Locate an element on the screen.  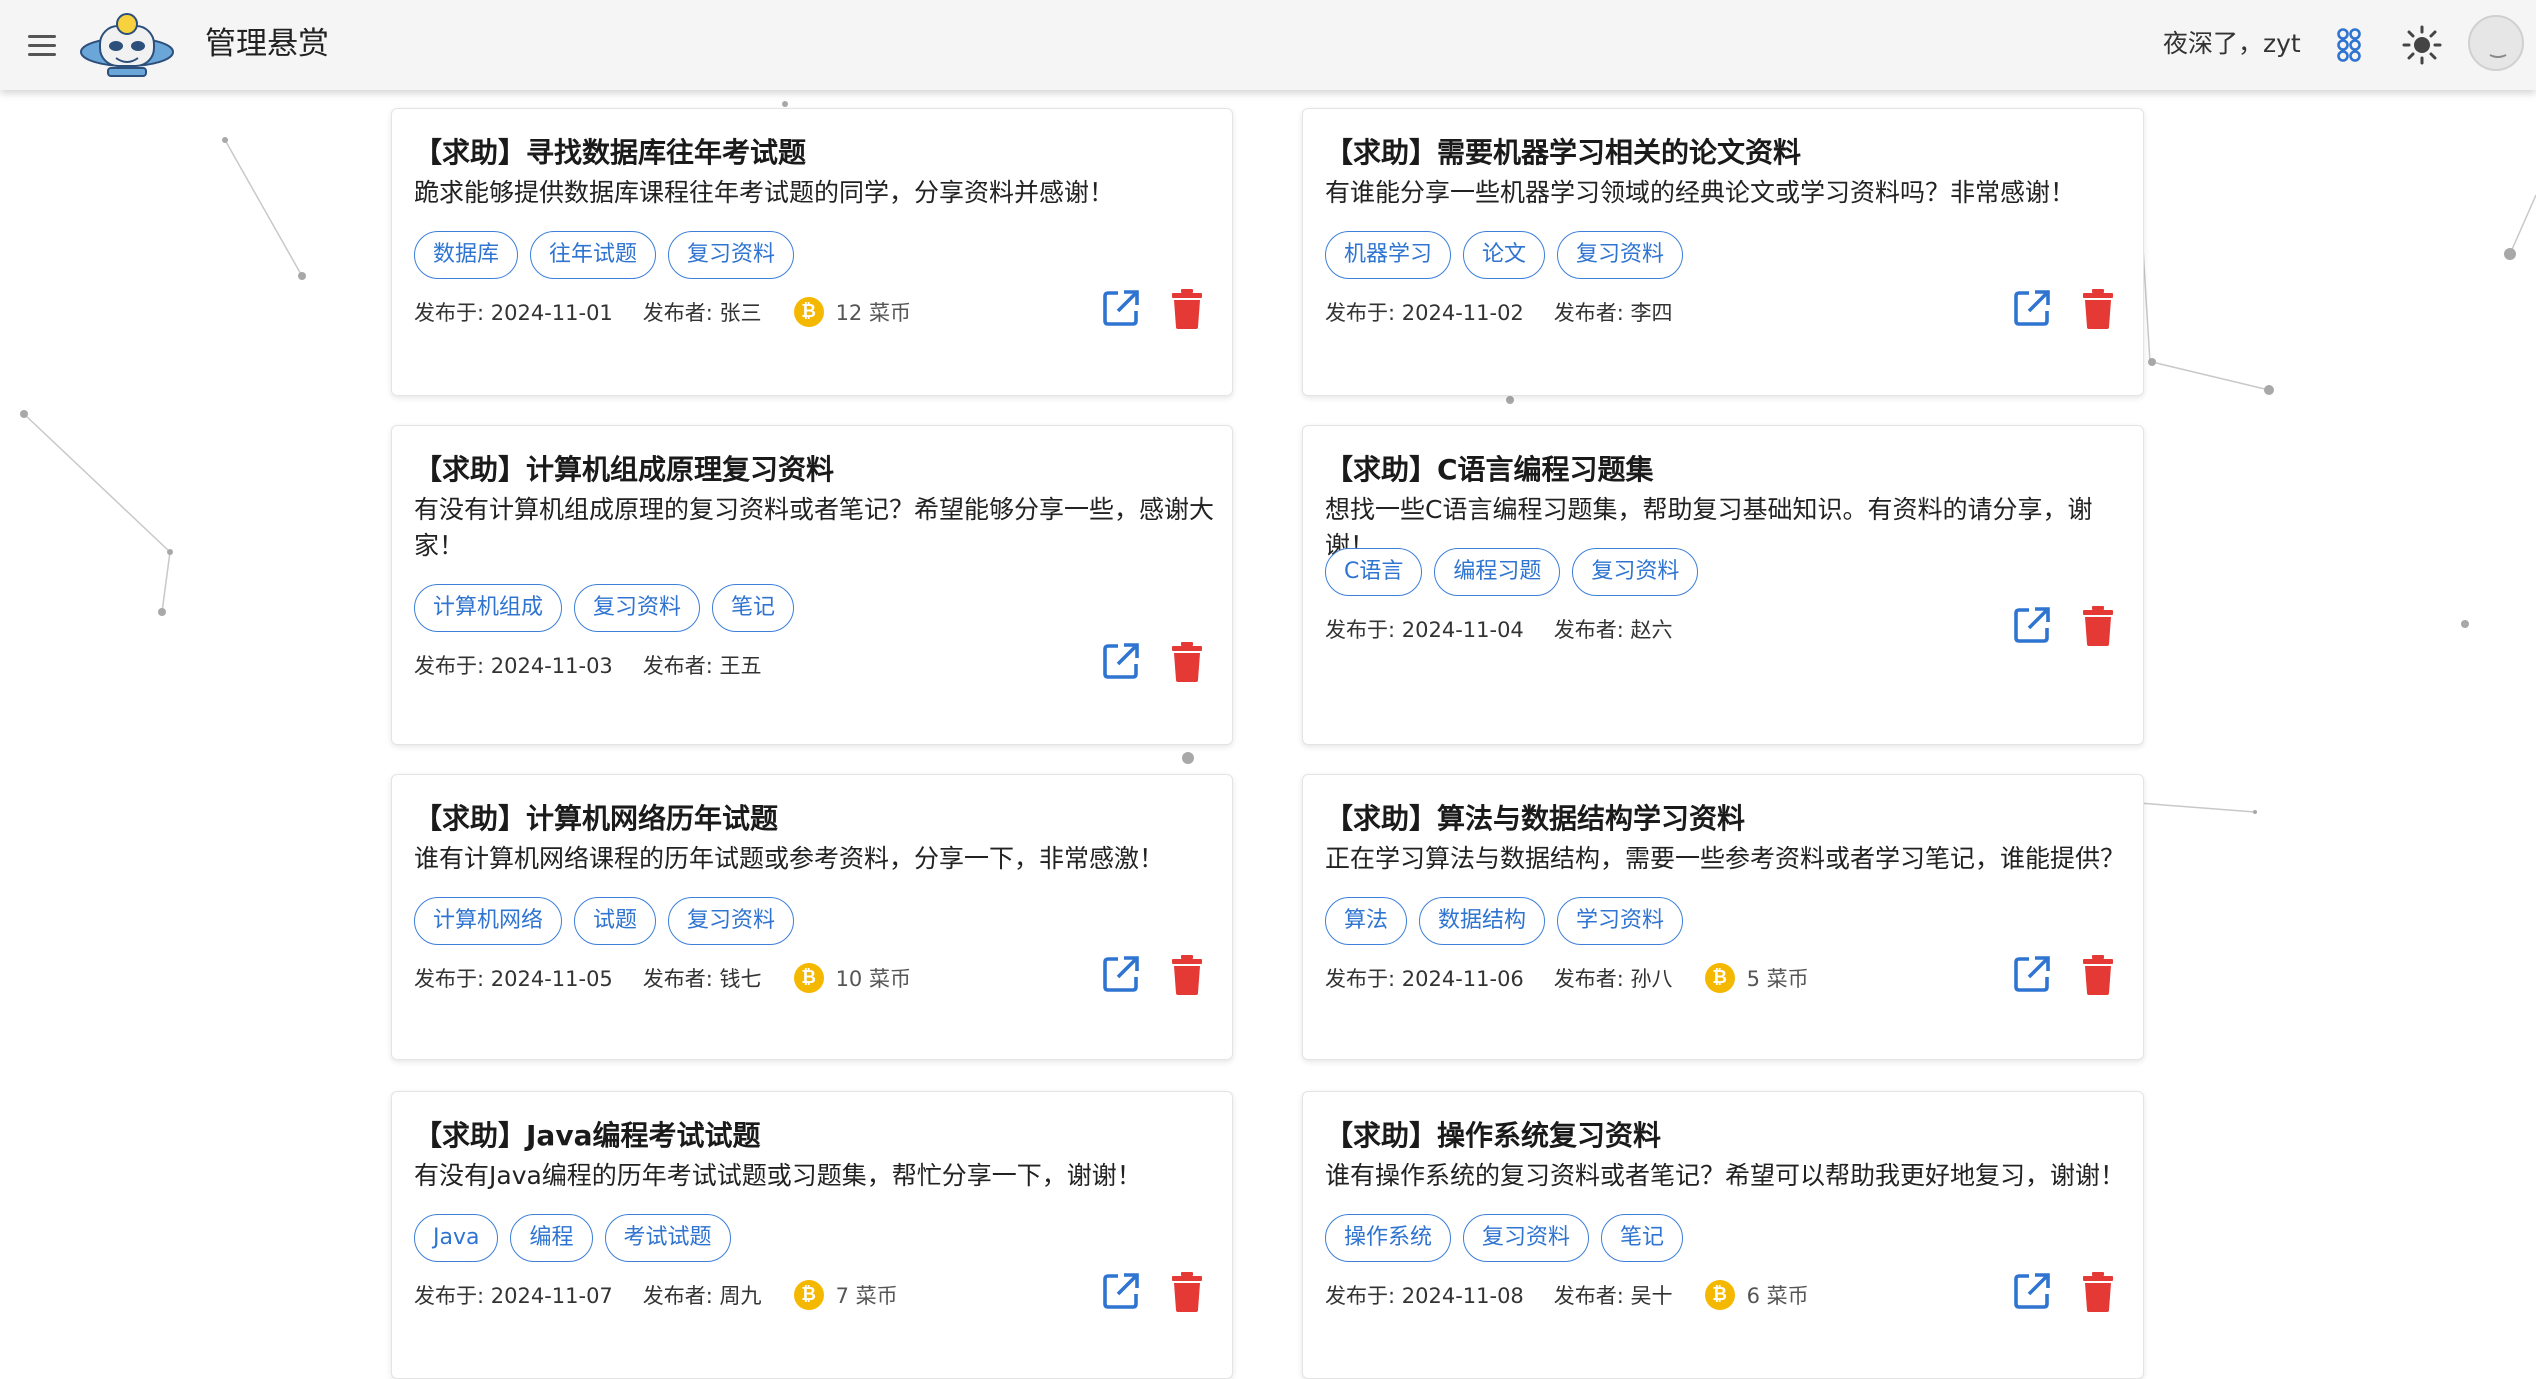
tag-list: 计算机网络 试题 复习资料 is located at coordinates (604, 921).